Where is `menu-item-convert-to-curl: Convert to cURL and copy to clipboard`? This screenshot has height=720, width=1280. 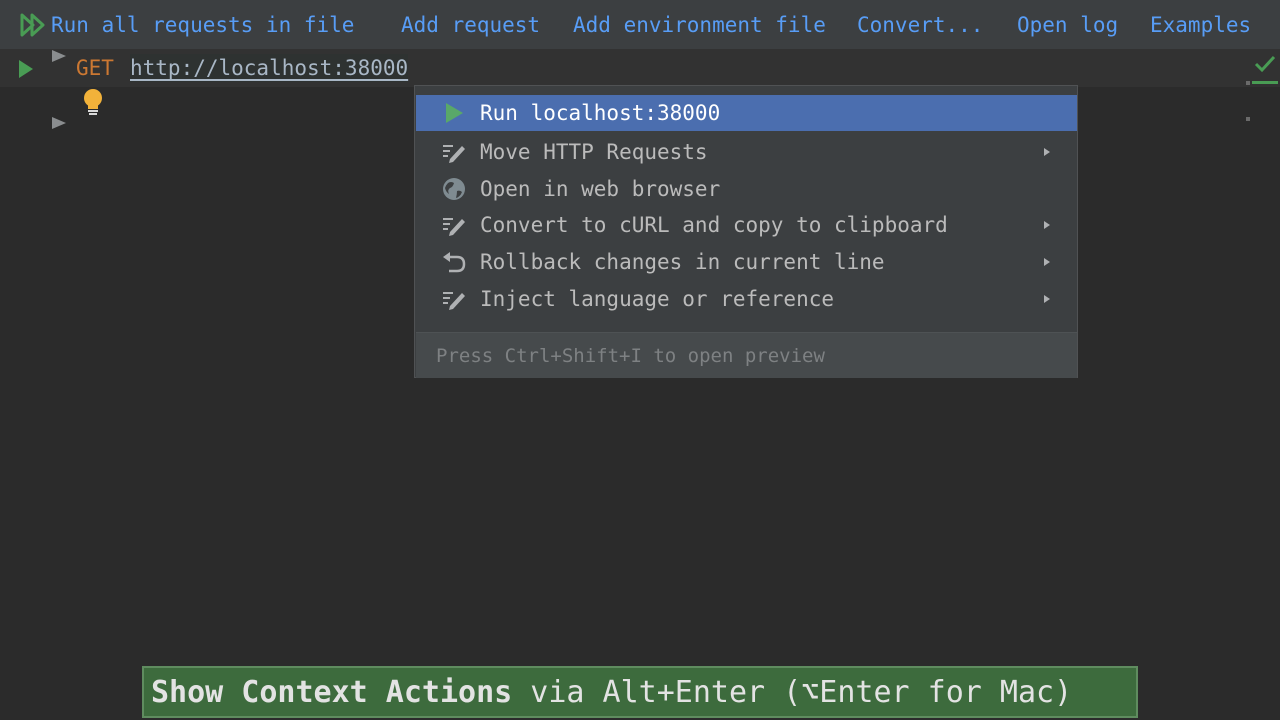
menu-item-convert-to-curl: Convert to cURL and copy to clipboard is located at coordinates (746, 225).